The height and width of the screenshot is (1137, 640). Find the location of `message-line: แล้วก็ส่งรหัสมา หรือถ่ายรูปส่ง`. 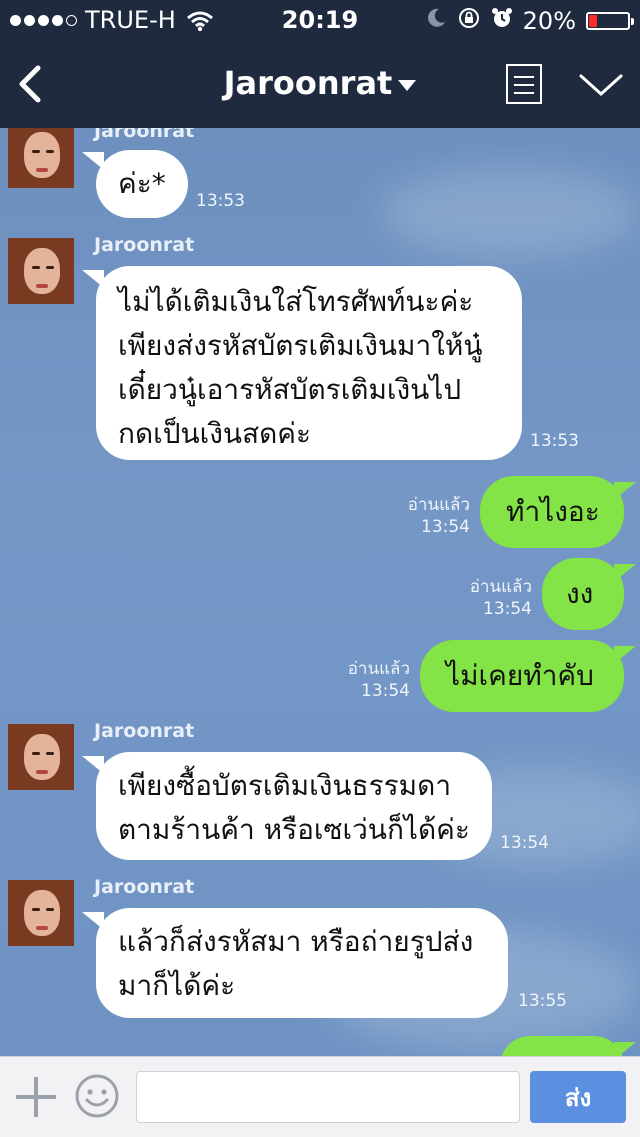

message-line: แล้วก็ส่งรหัสมา หรือถ่ายรูปส่ง is located at coordinates (296, 941).